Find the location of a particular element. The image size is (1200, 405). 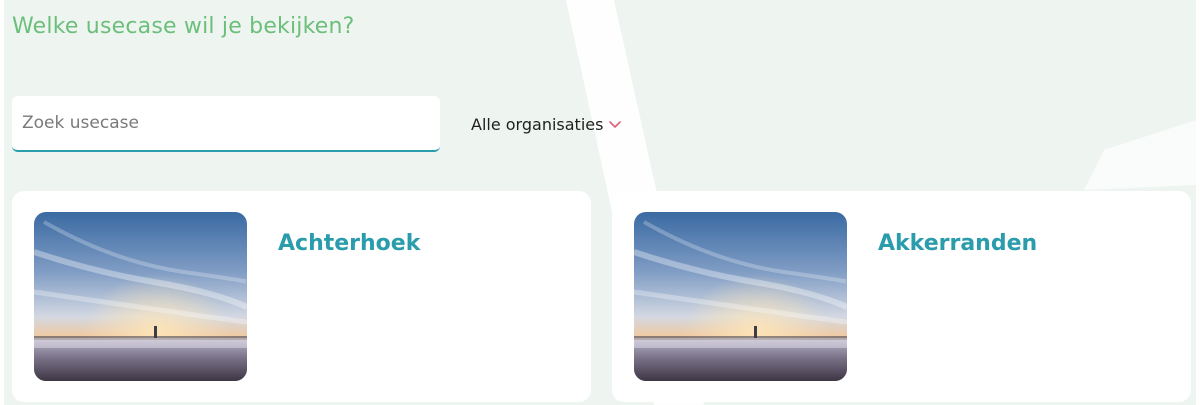

organisation-filter-label: Alle organisaties is located at coordinates (537, 124).